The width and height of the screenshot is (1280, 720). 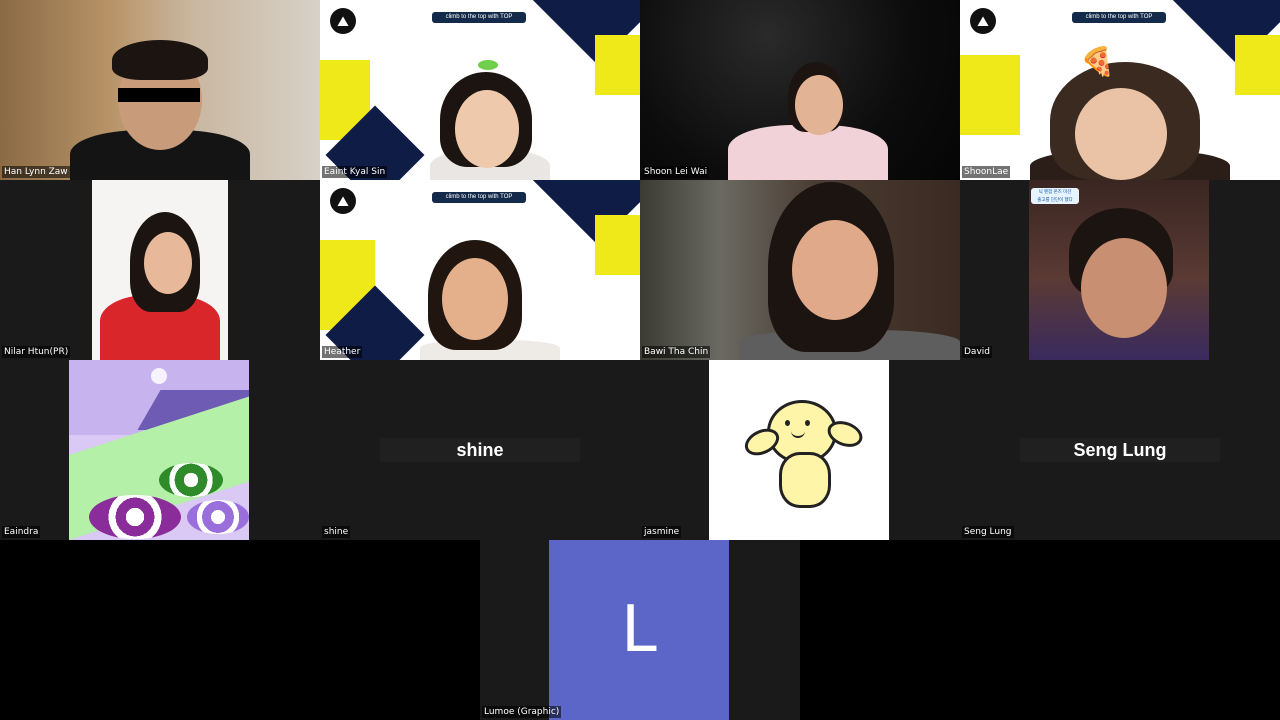 I want to click on participant-name: ShoonLae, so click(x=986, y=172).